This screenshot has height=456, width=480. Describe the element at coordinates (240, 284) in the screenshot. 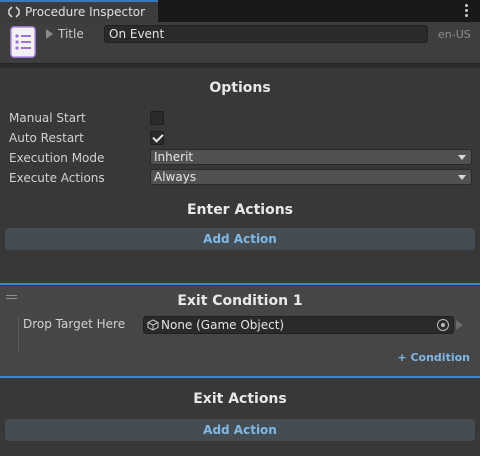

I see `exit-condition-top-border` at that location.